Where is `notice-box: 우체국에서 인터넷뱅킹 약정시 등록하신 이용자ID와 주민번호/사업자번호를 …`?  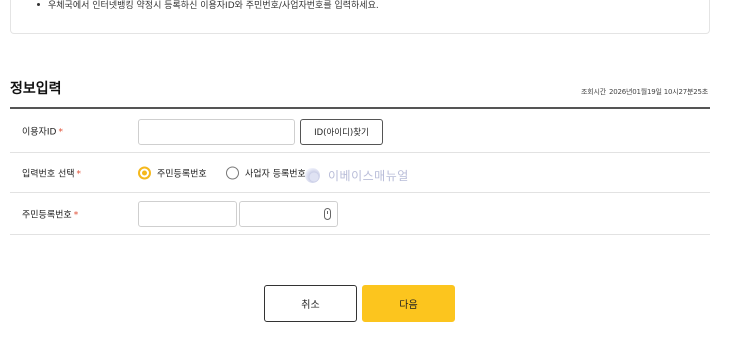 notice-box: 우체국에서 인터넷뱅킹 약정시 등록하신 이용자ID와 주민번호/사업자번호를 … is located at coordinates (360, 17).